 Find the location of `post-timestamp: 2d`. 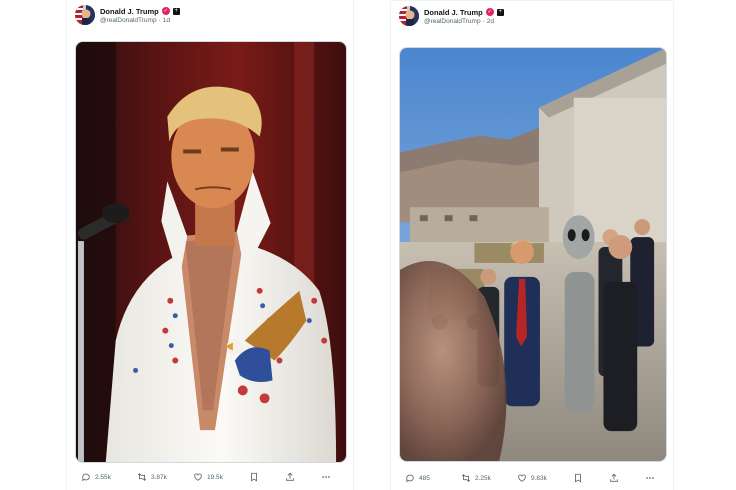

post-timestamp: 2d is located at coordinates (490, 21).